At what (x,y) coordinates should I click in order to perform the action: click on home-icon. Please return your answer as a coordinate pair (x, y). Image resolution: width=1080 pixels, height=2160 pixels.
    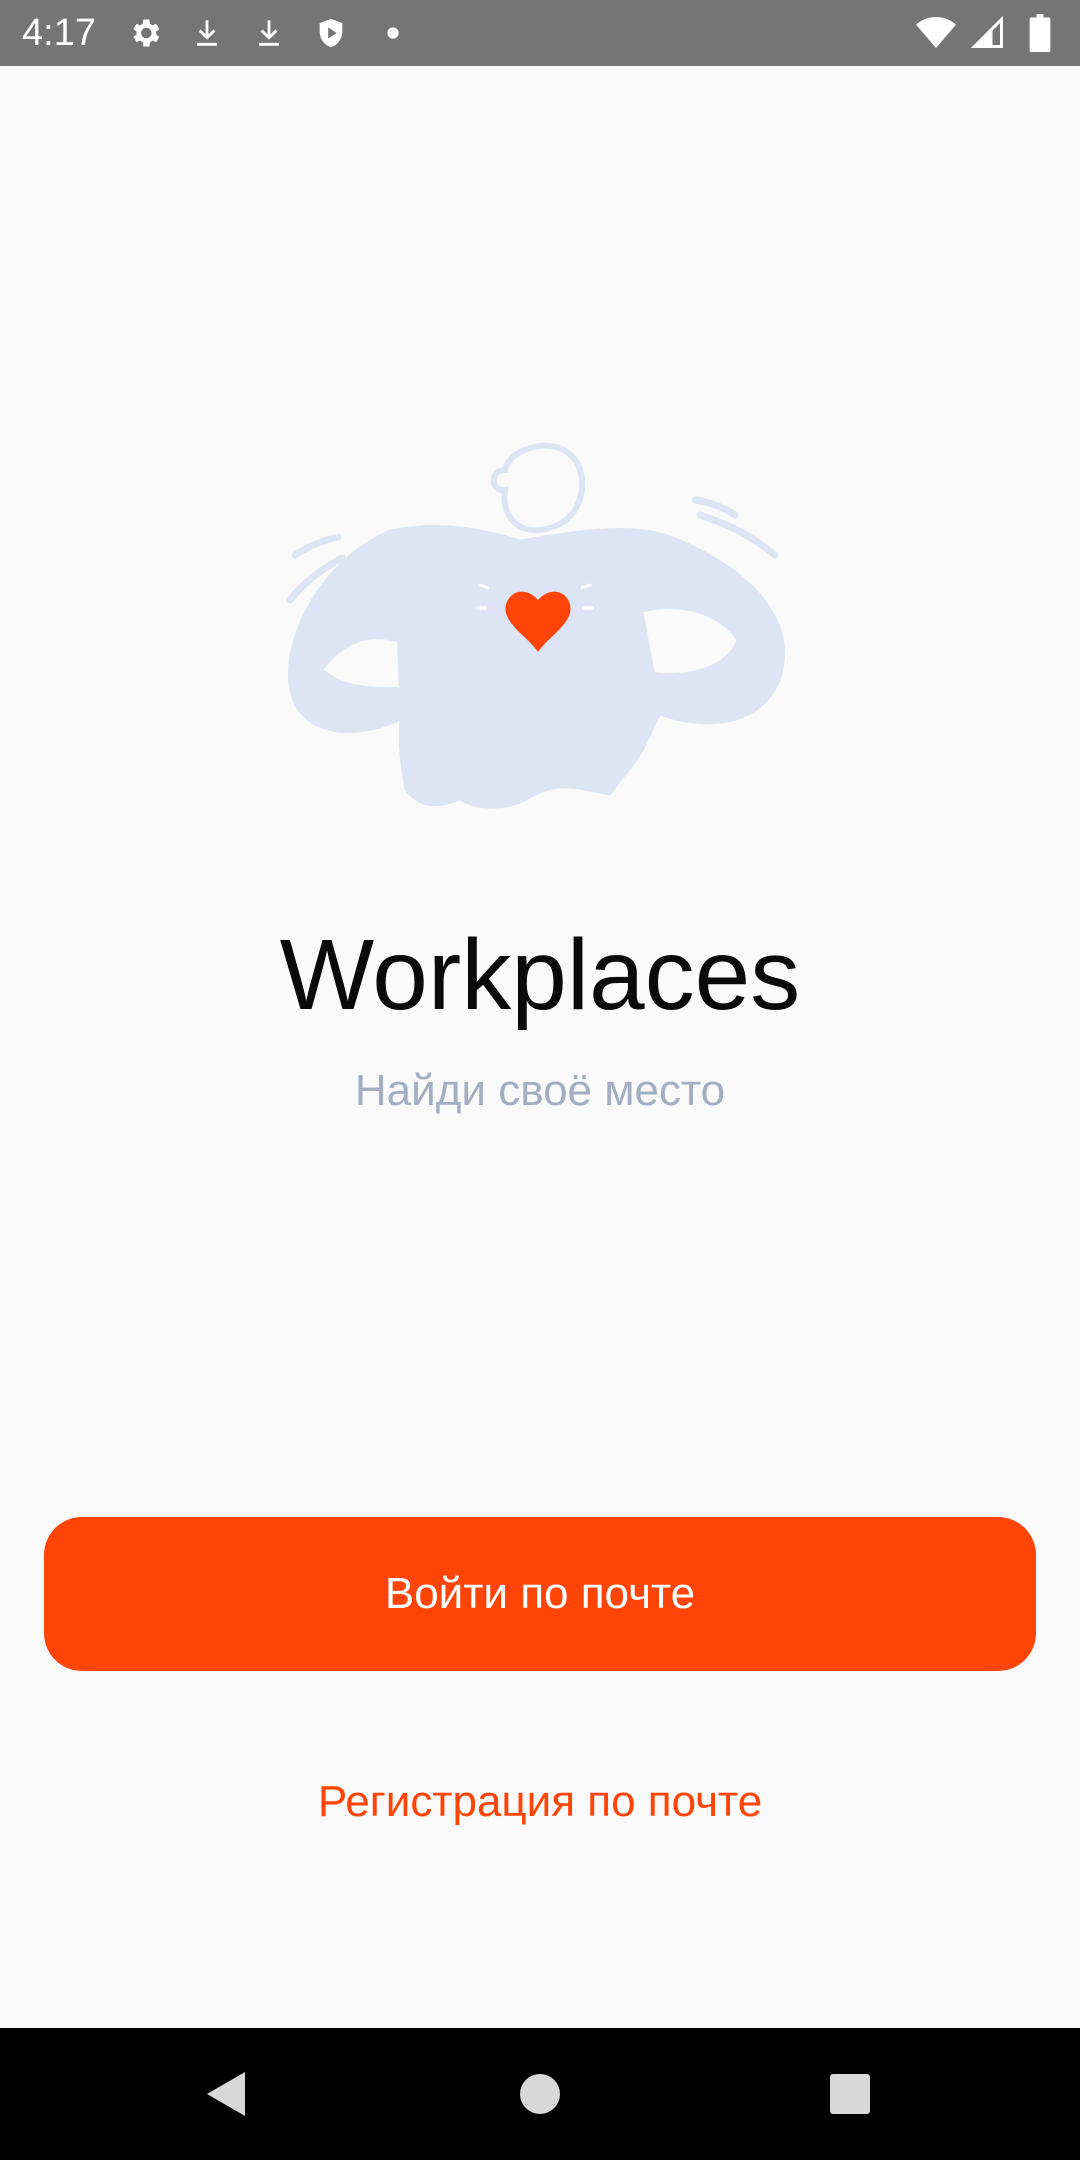
    Looking at the image, I should click on (540, 2094).